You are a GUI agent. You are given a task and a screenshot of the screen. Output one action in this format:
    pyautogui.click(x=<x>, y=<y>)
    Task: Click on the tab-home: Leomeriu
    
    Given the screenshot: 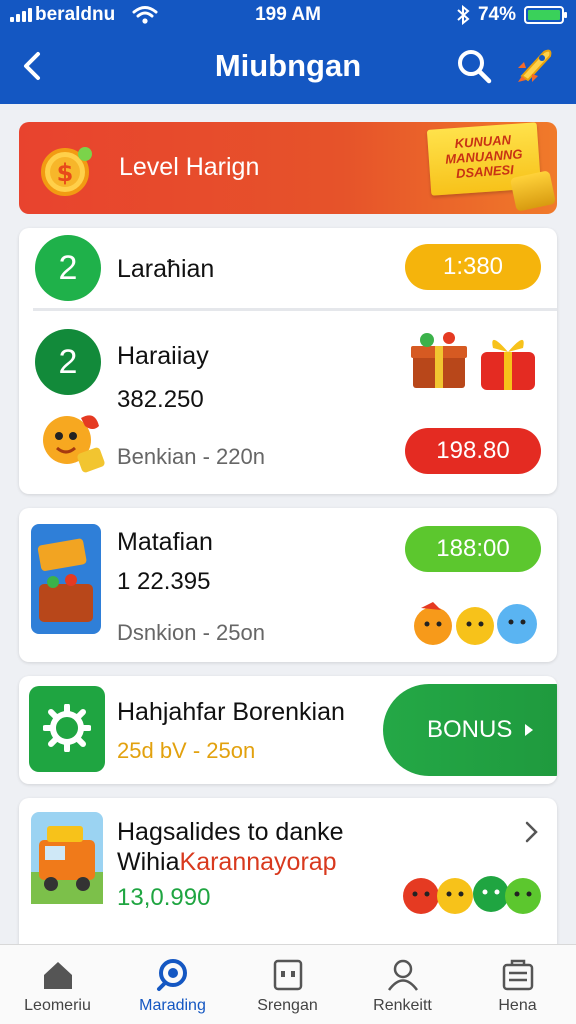 What is the action you would take?
    pyautogui.click(x=57, y=984)
    